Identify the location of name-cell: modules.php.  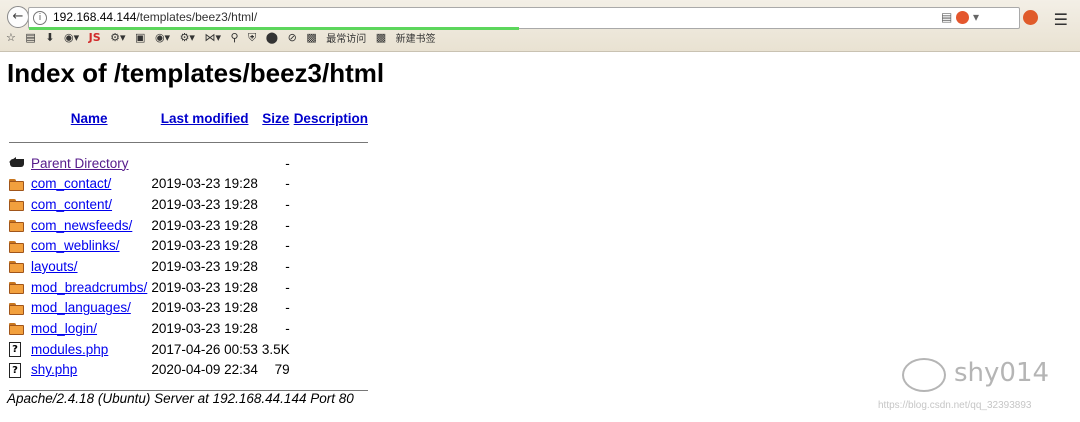
(89, 349).